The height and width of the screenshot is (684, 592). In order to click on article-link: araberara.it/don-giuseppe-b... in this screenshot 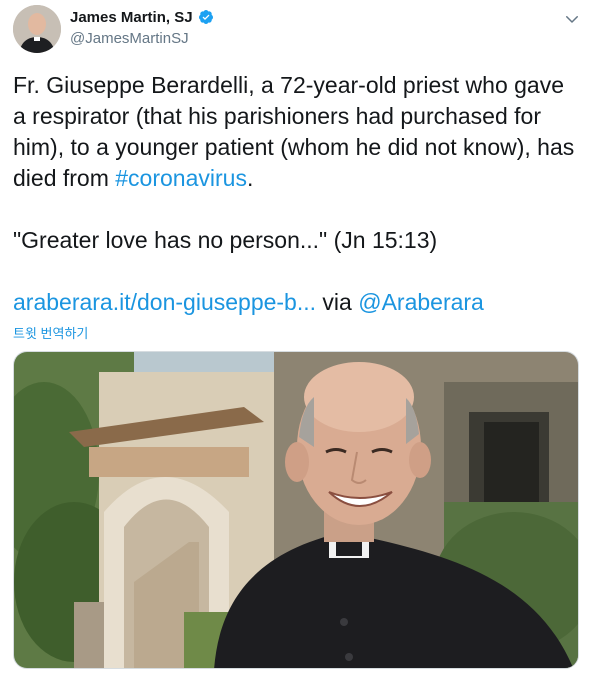, I will do `click(164, 302)`.